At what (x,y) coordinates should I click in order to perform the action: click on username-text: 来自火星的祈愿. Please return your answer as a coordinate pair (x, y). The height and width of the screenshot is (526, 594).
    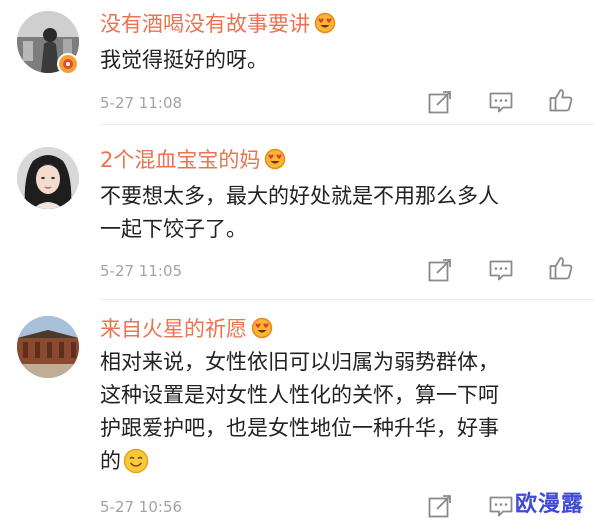
    Looking at the image, I should click on (173, 329).